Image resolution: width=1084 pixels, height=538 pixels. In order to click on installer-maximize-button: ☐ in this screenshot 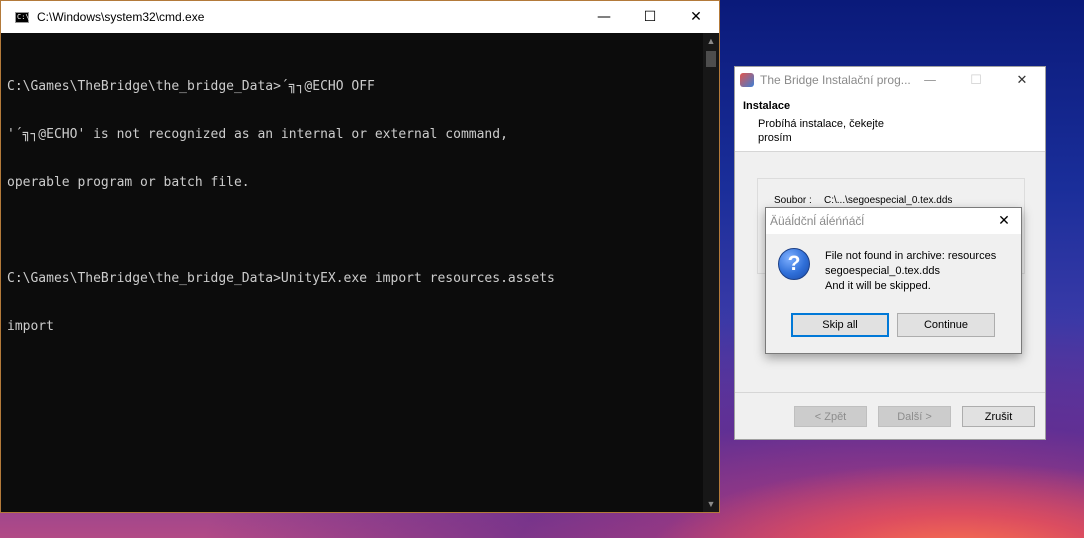, I will do `click(976, 80)`.